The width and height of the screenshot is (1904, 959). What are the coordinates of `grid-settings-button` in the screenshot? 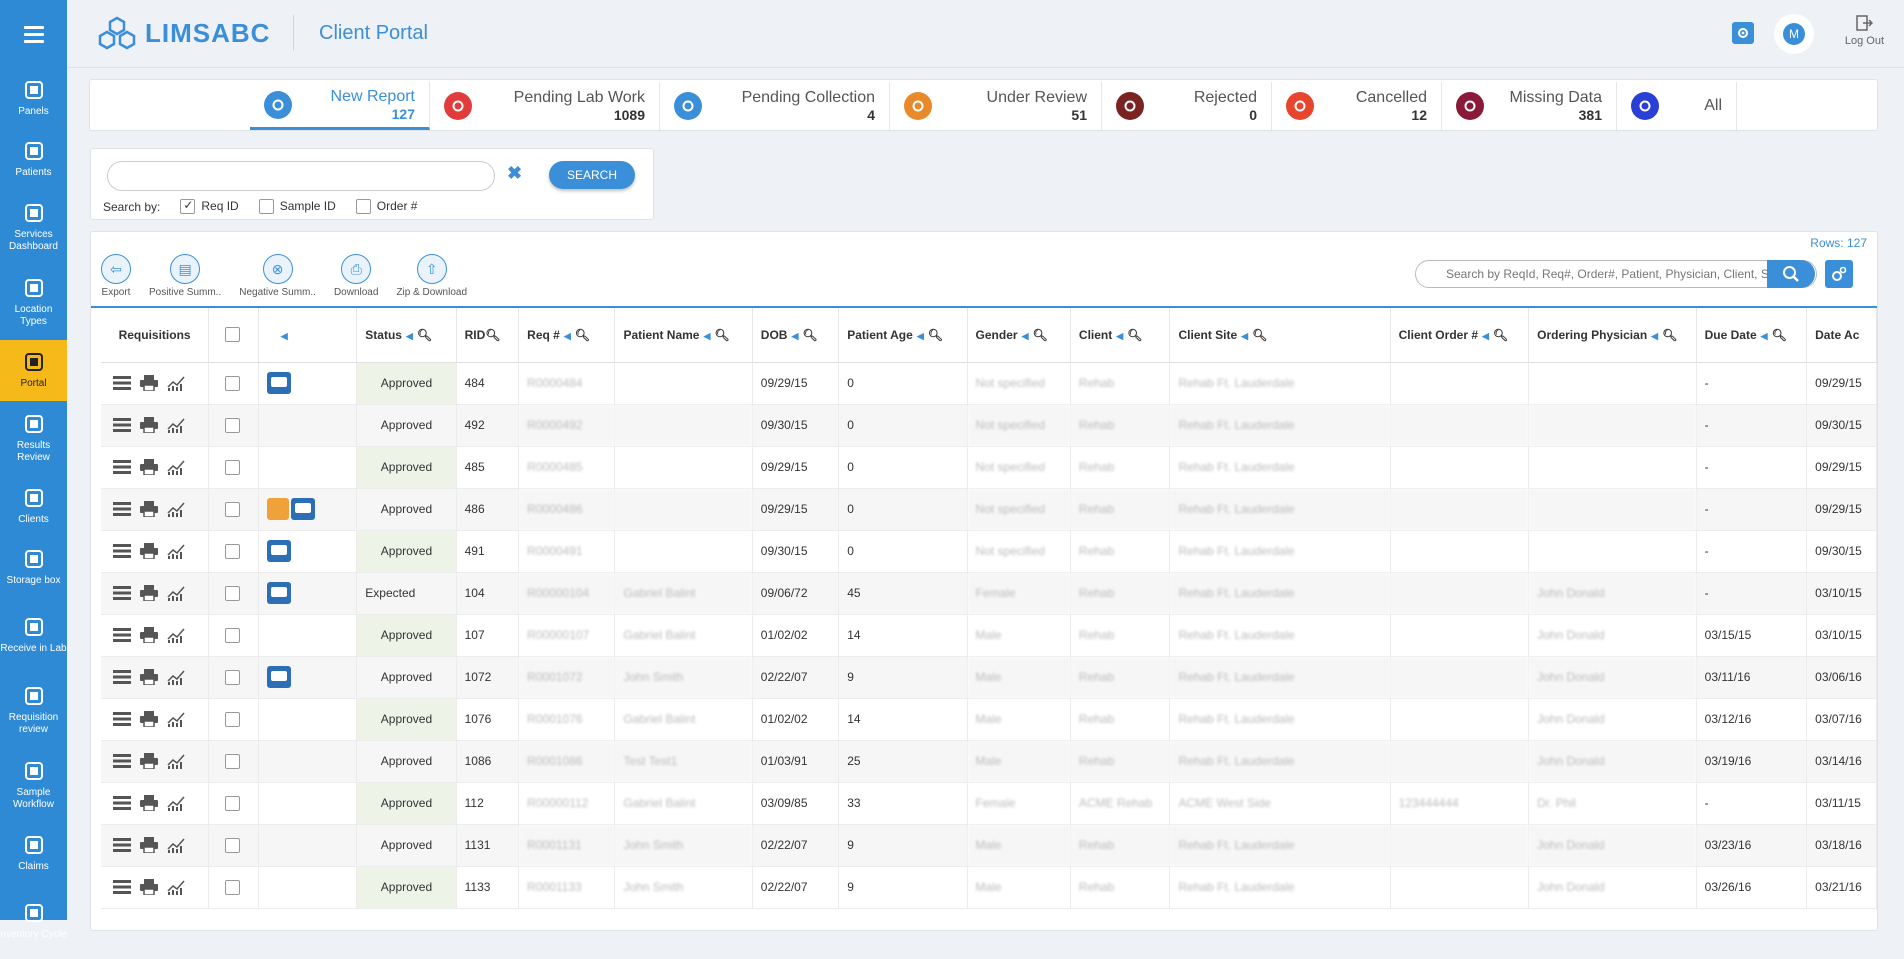 It's located at (1839, 274).